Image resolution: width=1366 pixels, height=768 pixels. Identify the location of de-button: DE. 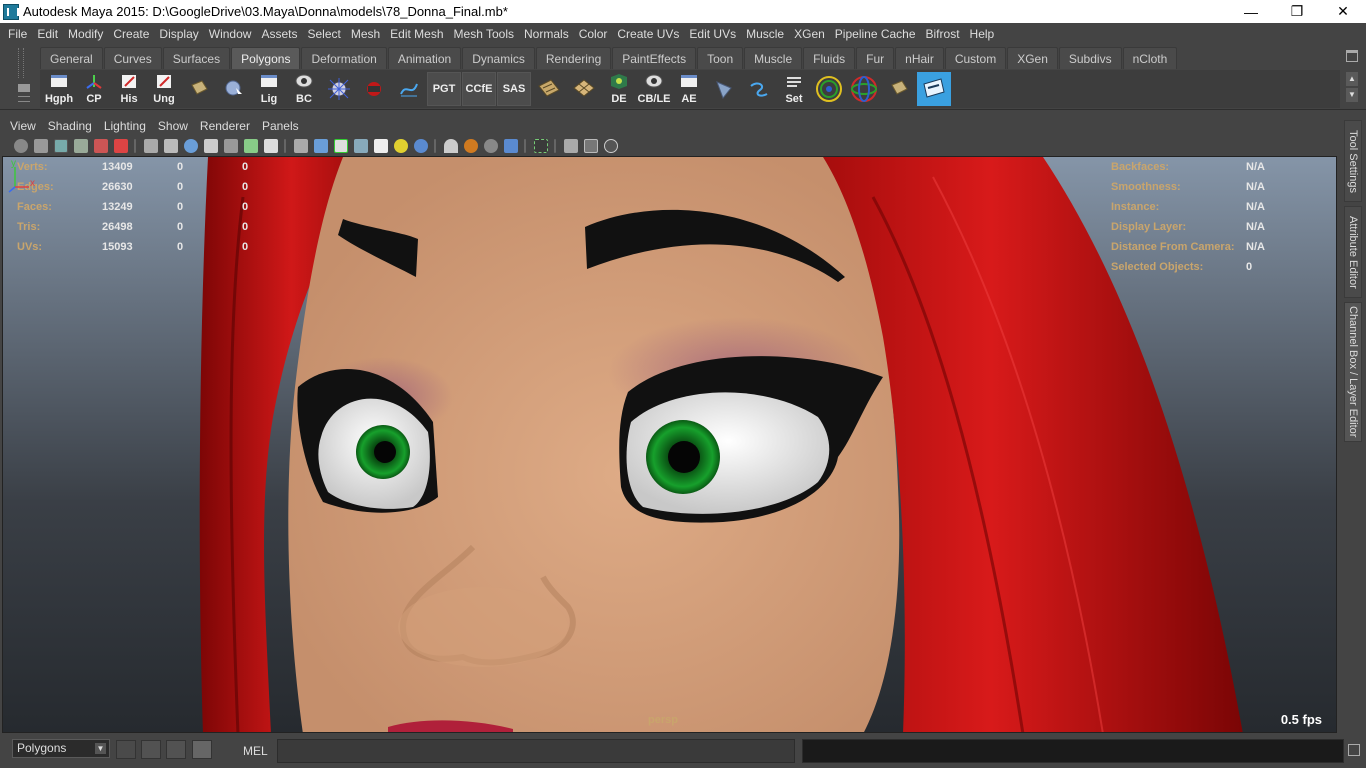
(619, 89).